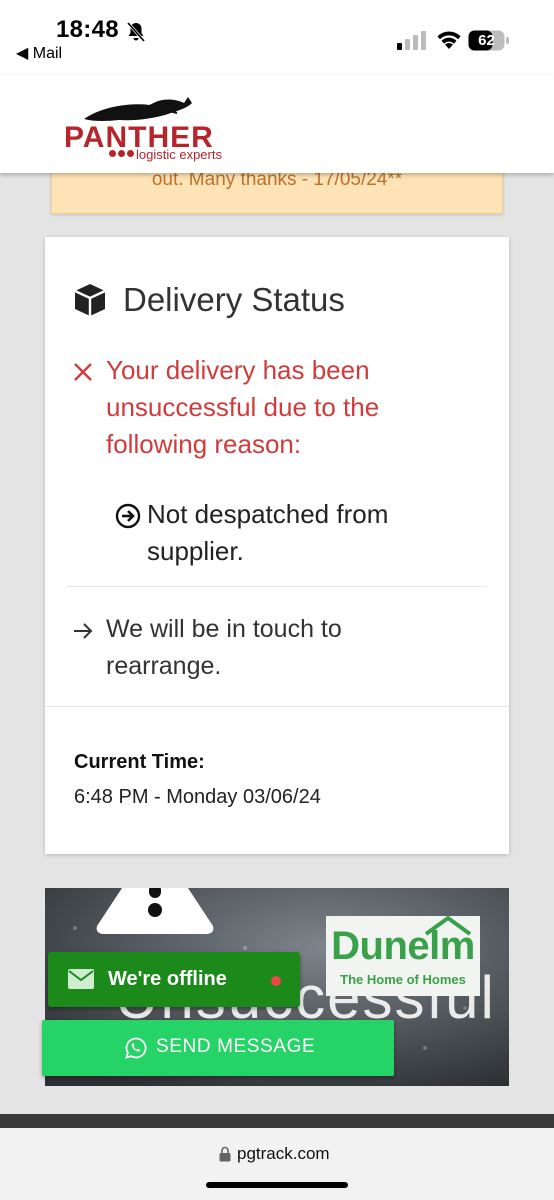  What do you see at coordinates (411, 40) in the screenshot?
I see `cell-signal-icon` at bounding box center [411, 40].